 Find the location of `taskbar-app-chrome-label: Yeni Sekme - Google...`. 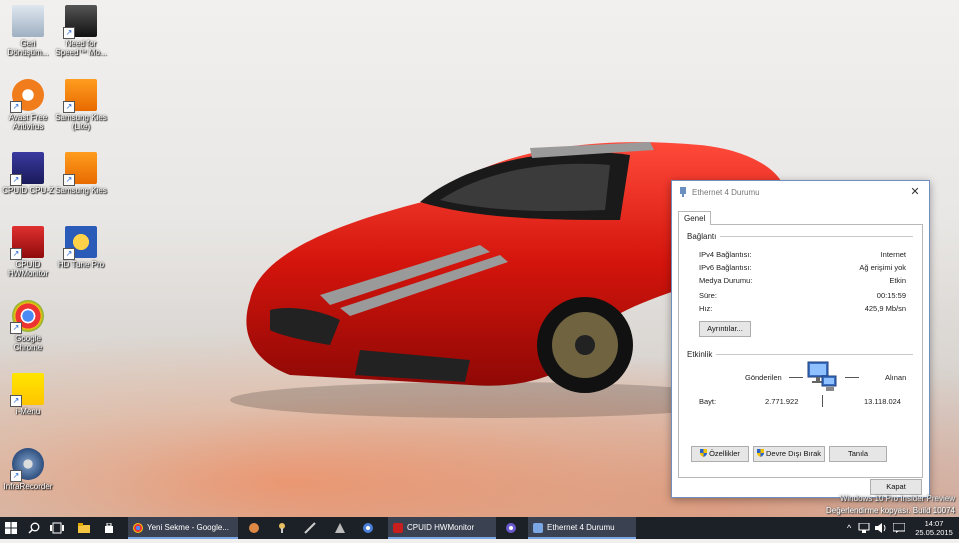

taskbar-app-chrome-label: Yeni Sekme - Google... is located at coordinates (188, 527).